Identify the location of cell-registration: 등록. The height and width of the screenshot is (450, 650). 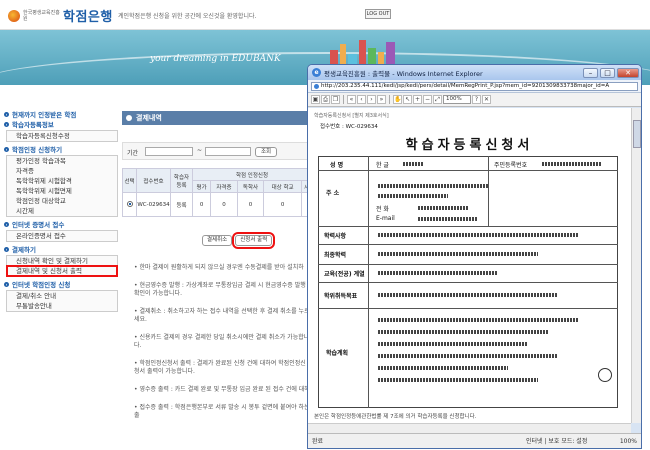
(181, 204).